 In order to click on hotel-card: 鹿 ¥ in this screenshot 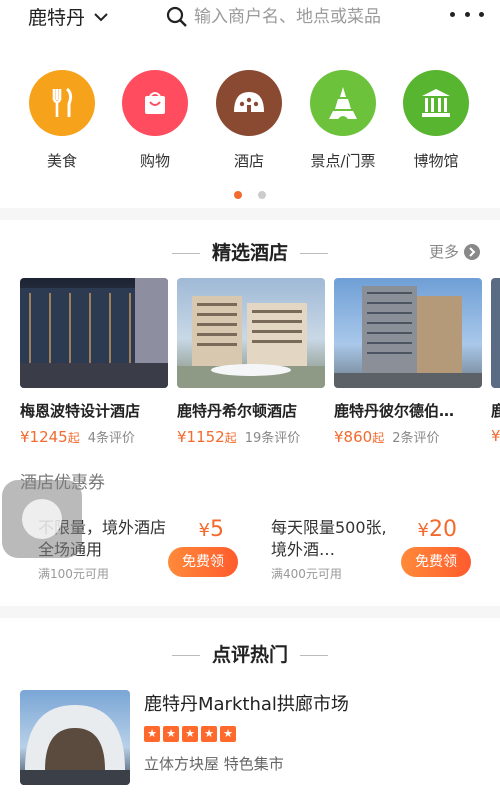, I will do `click(495, 361)`.